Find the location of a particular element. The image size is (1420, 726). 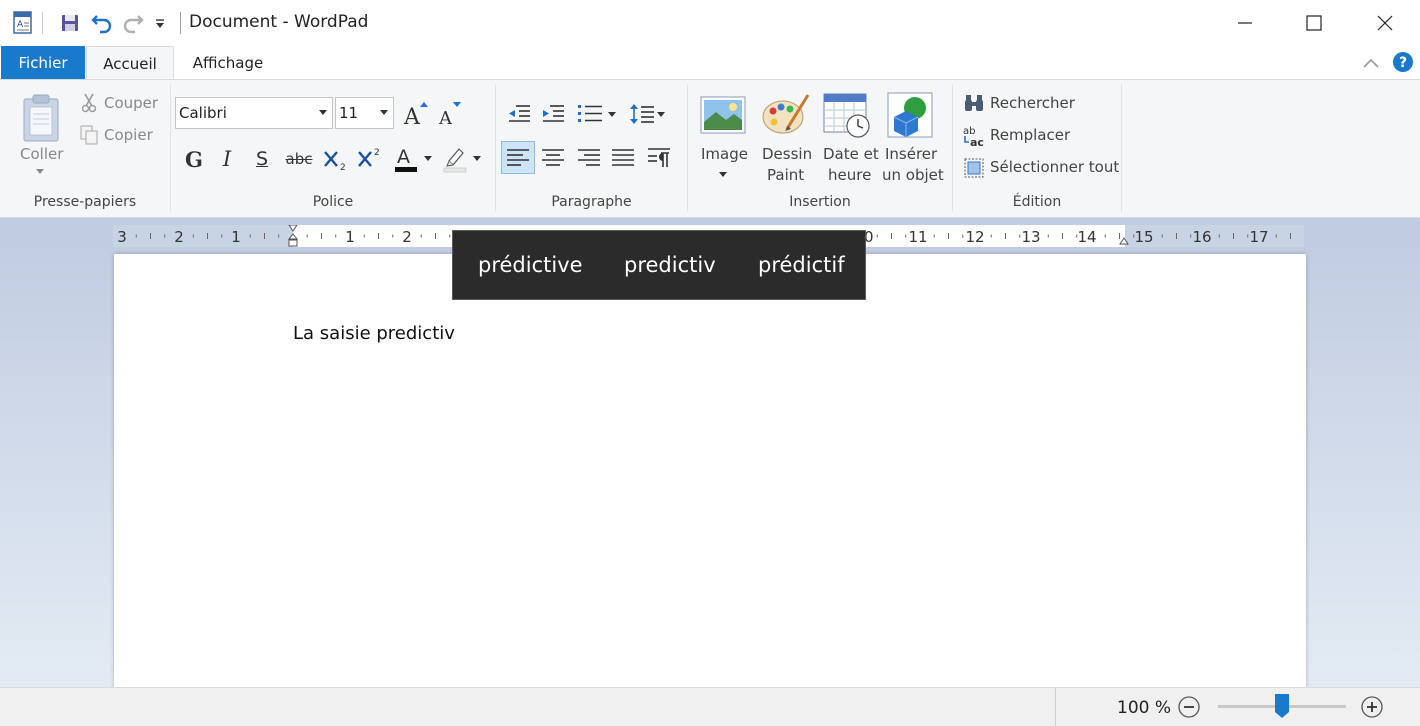

align-right-icon is located at coordinates (589, 157).